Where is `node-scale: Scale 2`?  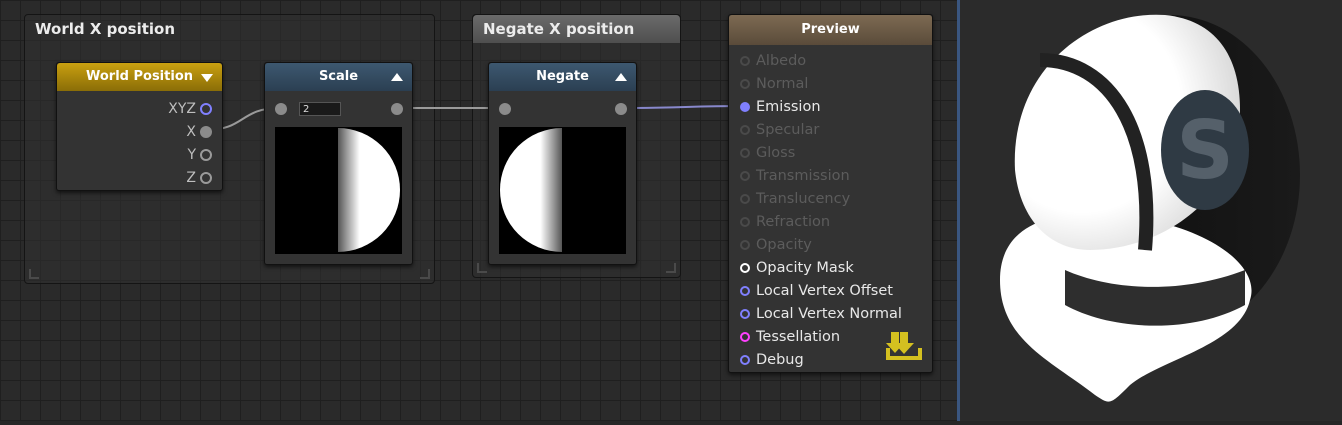
node-scale: Scale 2 is located at coordinates (338, 163).